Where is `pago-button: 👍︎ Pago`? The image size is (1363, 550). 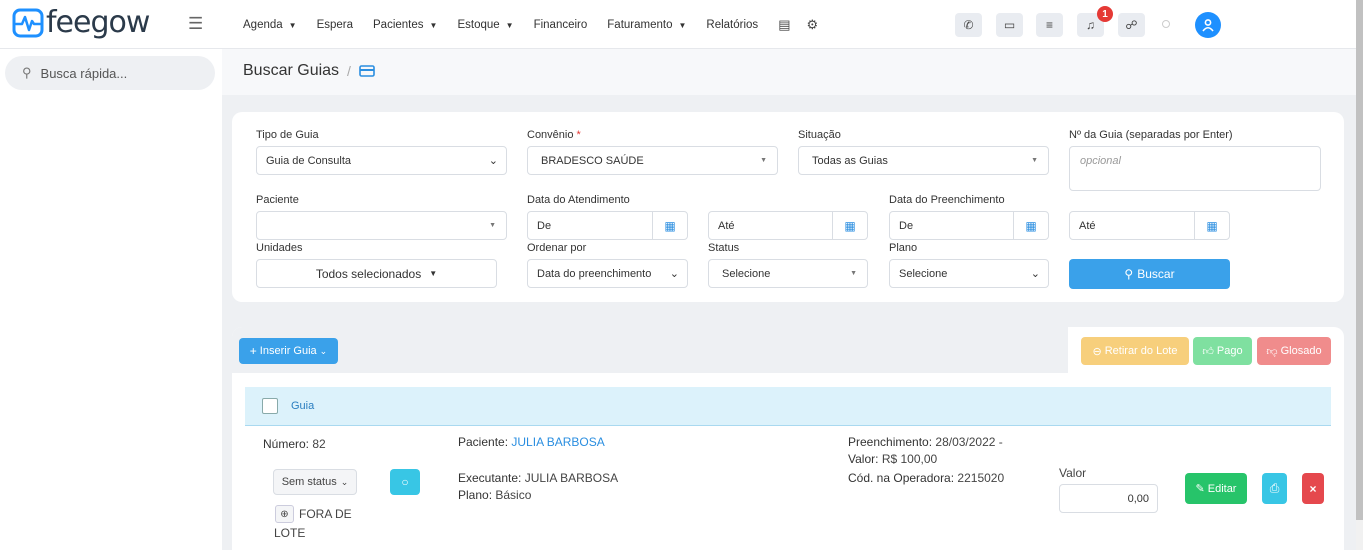 pago-button: 👍︎ Pago is located at coordinates (1222, 351).